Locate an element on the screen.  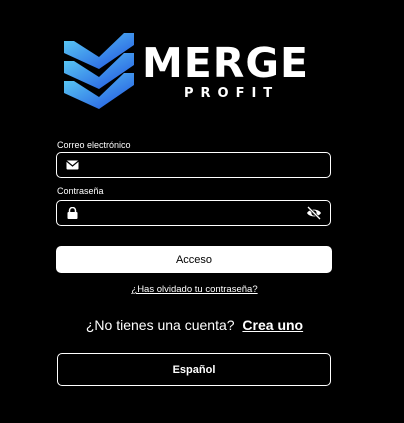
language-button: Español is located at coordinates (194, 369).